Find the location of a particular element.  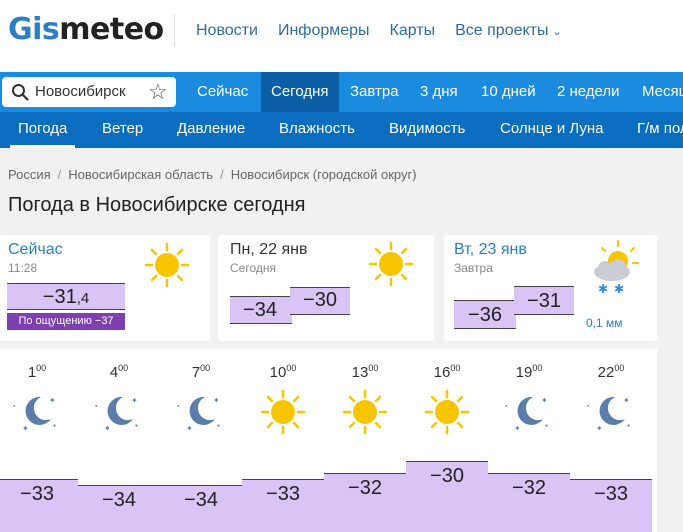

gismeteo-logo: Gismeteo is located at coordinates (86, 30).